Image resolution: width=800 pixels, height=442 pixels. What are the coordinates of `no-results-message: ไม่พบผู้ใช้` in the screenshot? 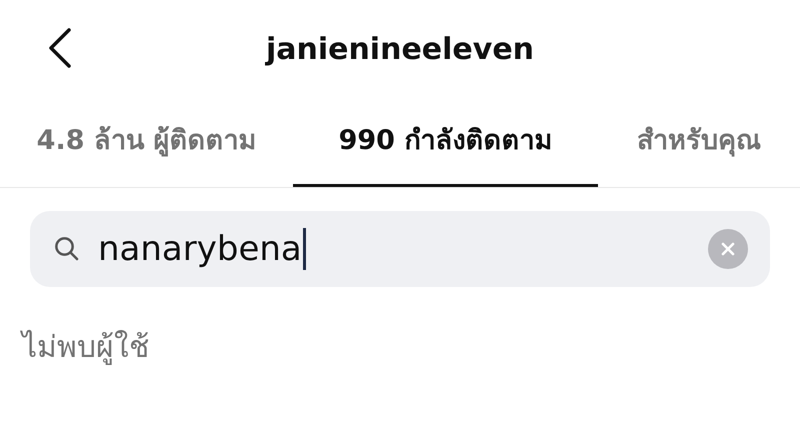 It's located at (85, 347).